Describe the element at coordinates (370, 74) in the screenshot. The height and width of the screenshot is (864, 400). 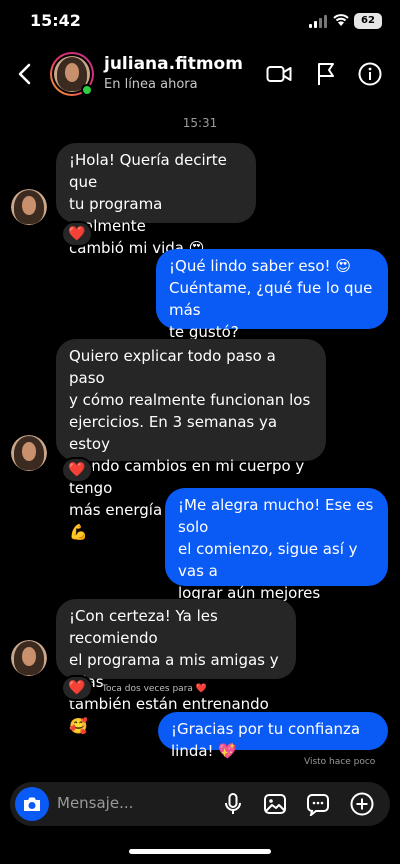
I see `info-icon` at that location.